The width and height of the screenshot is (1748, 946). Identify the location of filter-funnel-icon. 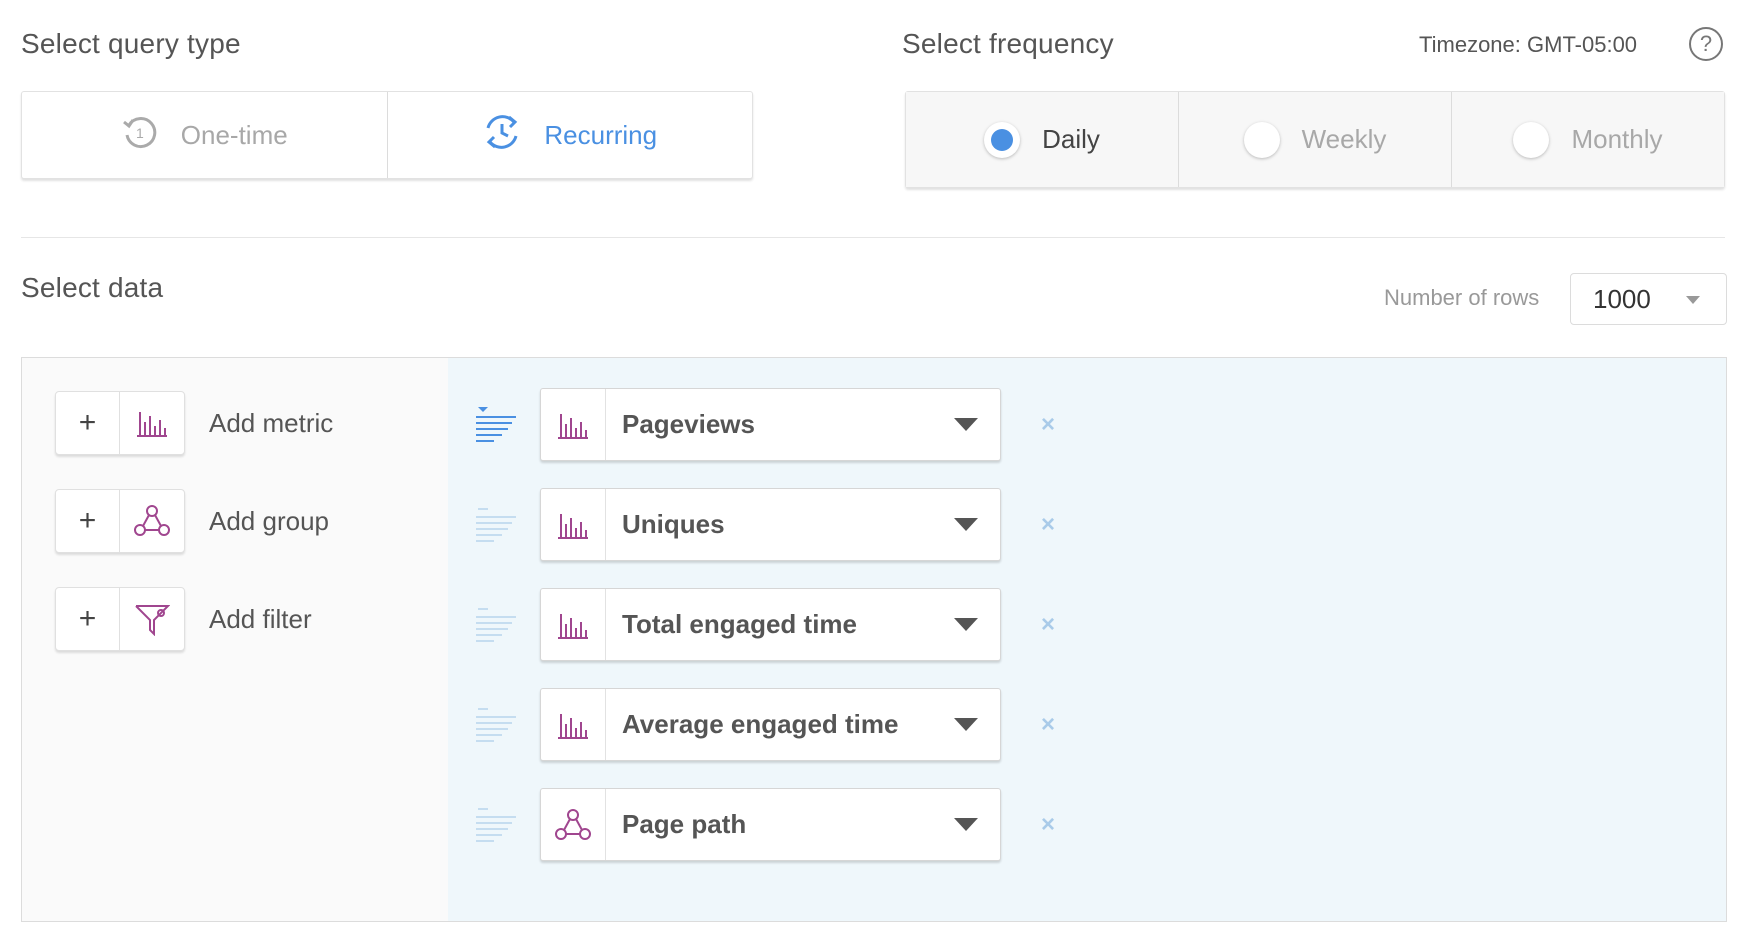
(152, 619).